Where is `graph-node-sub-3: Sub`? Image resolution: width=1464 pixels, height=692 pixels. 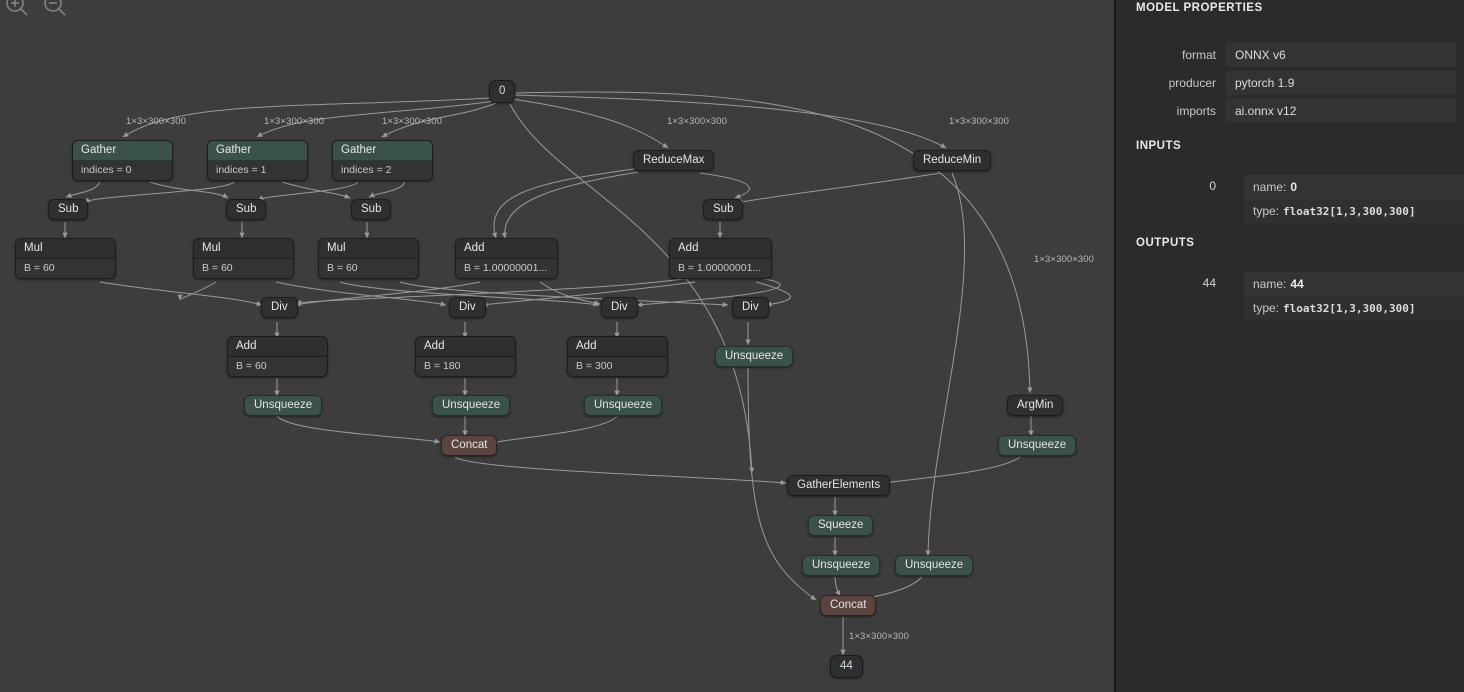 graph-node-sub-3: Sub is located at coordinates (723, 209).